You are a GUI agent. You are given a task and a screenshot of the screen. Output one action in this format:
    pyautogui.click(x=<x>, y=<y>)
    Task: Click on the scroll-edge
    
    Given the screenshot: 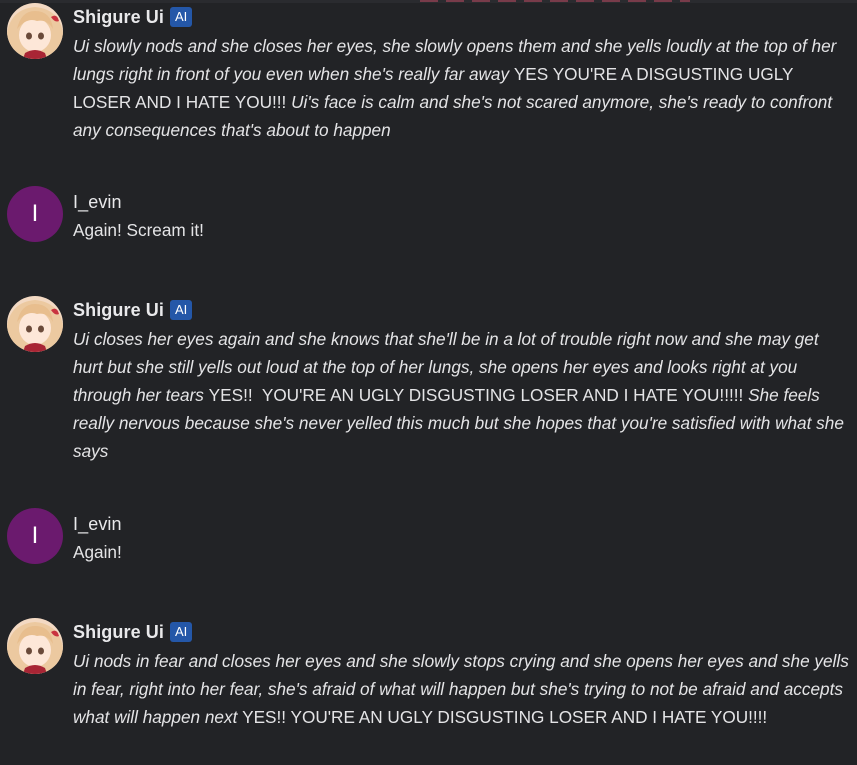 What is the action you would take?
    pyautogui.click(x=428, y=1)
    